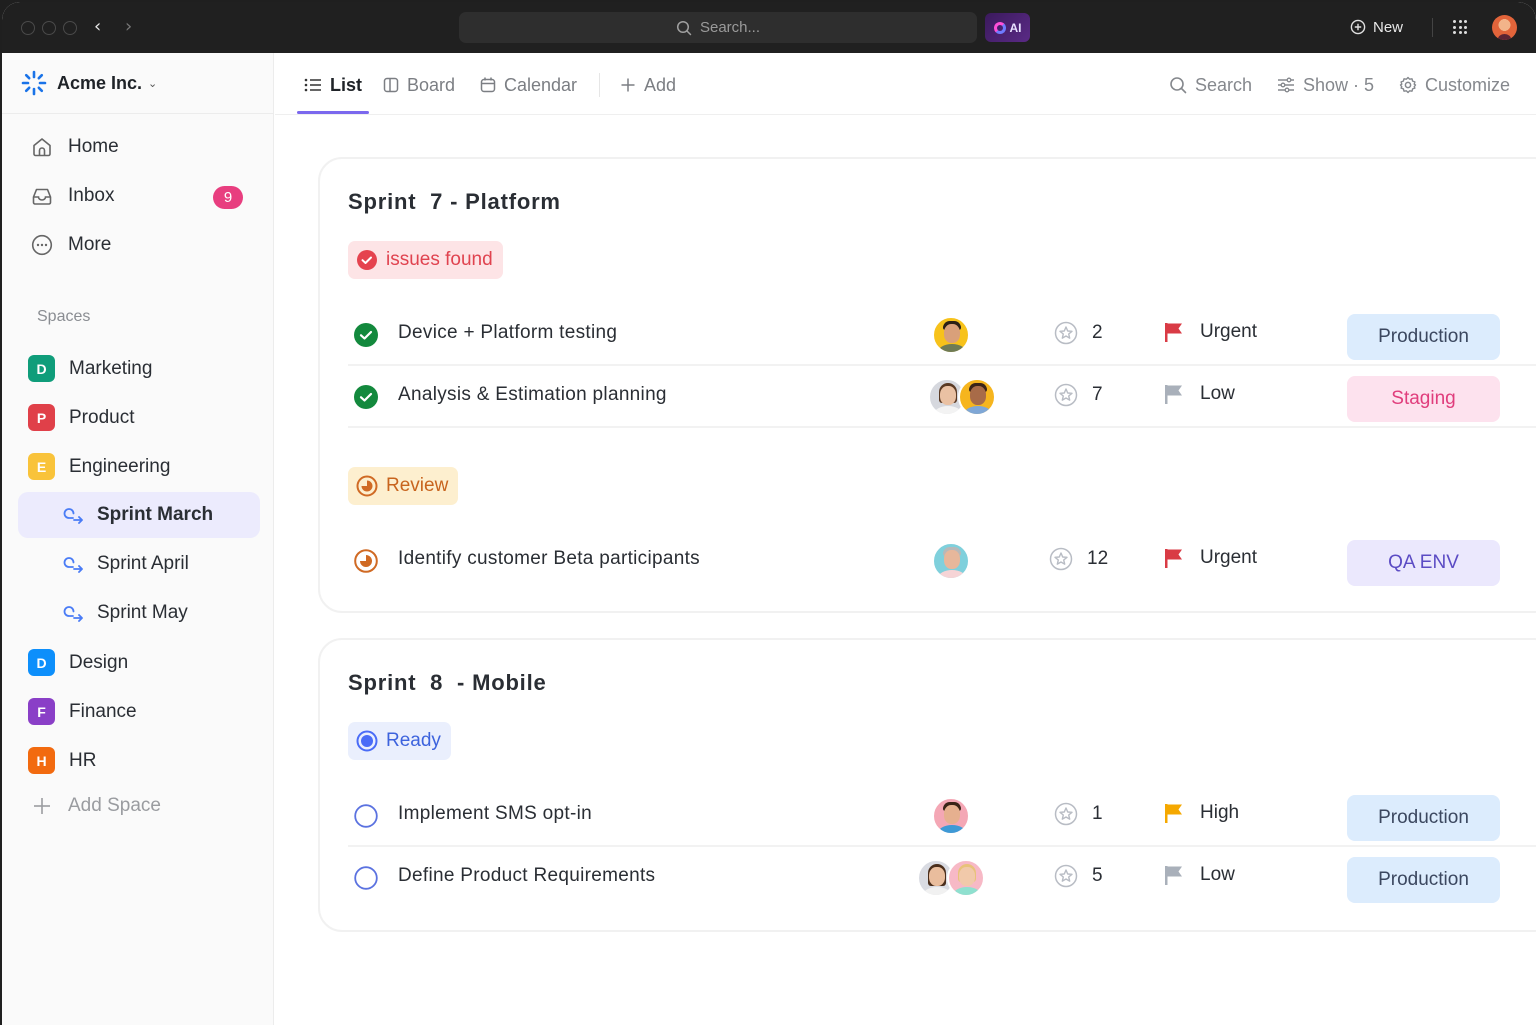 This screenshot has width=1536, height=1025. I want to click on tab-list: List, so click(333, 85).